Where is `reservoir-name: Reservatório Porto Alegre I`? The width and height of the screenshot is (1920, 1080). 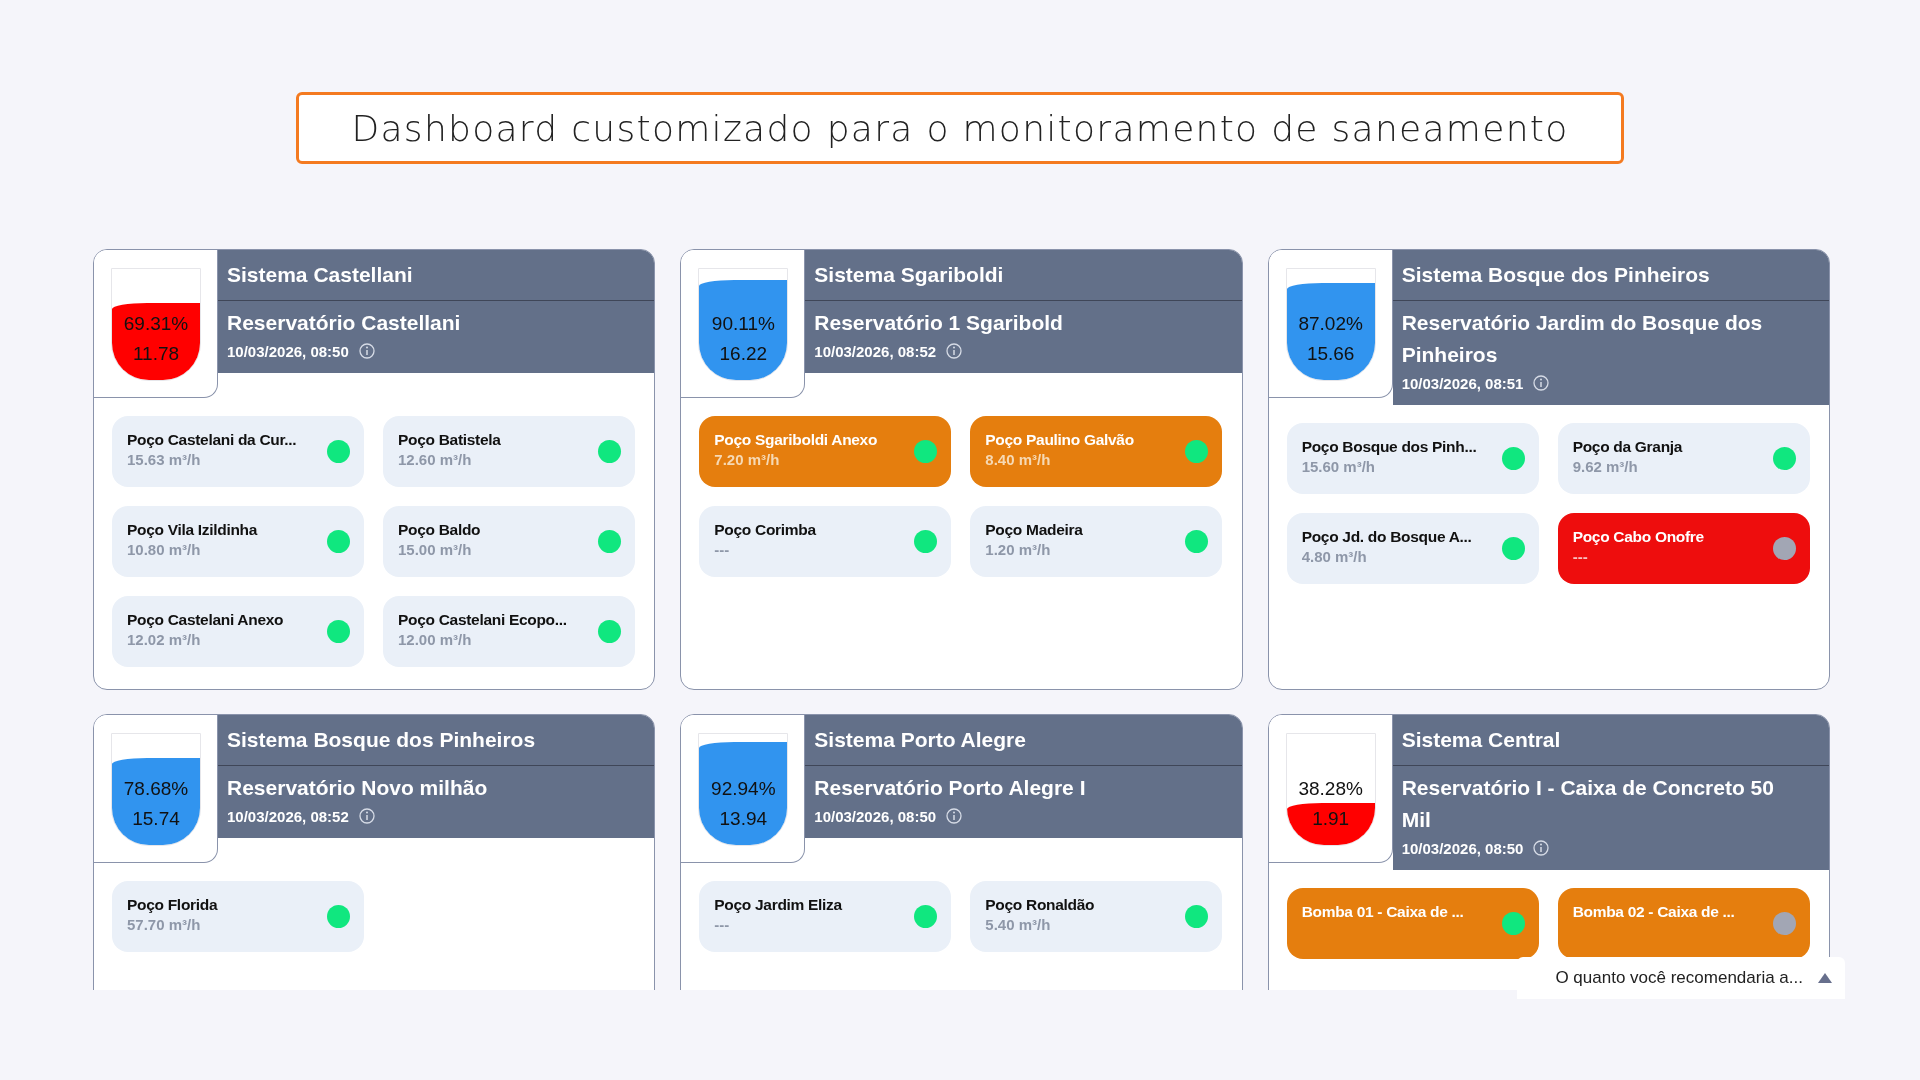
reservoir-name: Reservatório Porto Alegre I is located at coordinates (950, 788).